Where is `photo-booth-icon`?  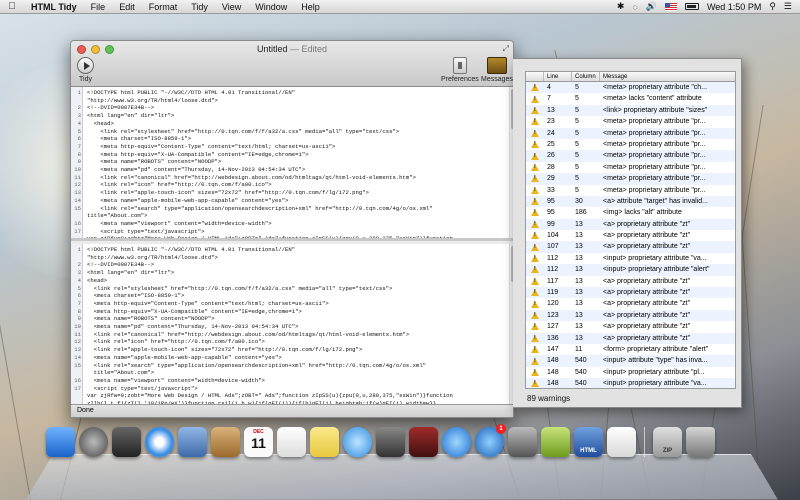
photo-booth-icon is located at coordinates (423, 442).